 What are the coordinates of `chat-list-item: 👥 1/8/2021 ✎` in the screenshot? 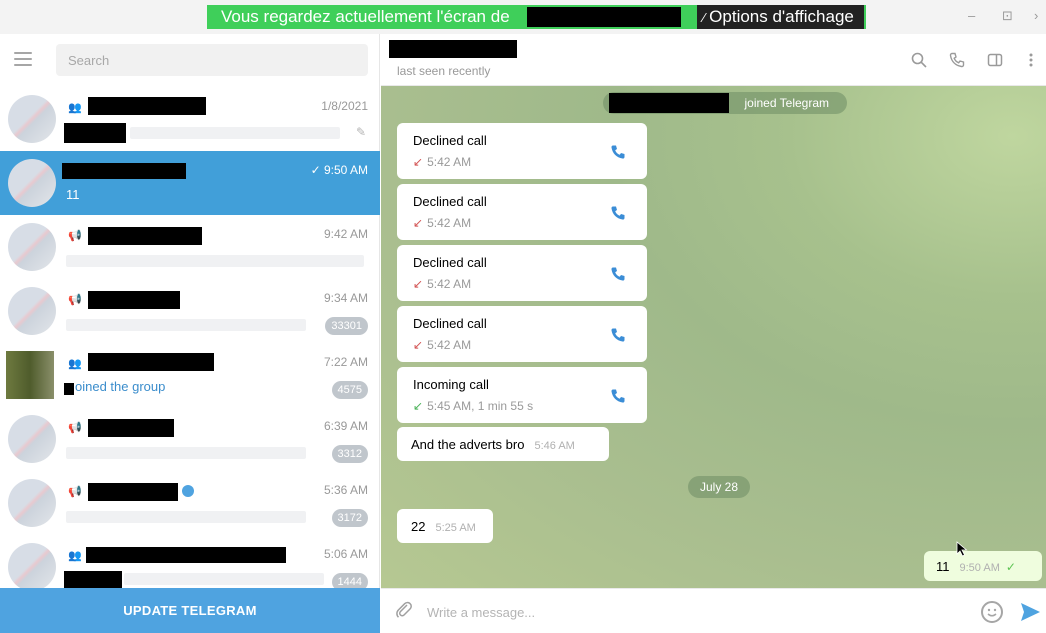 It's located at (190, 119).